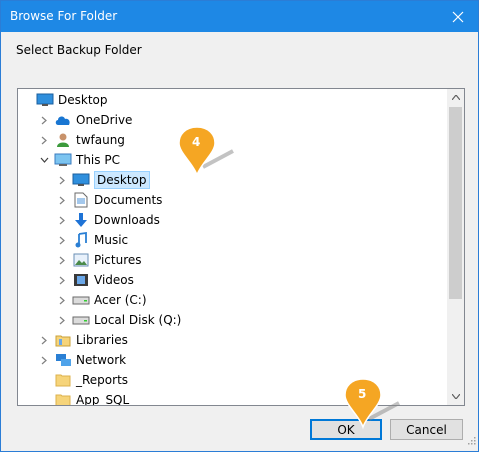 The height and width of the screenshot is (452, 479). What do you see at coordinates (208, 154) in the screenshot?
I see `step-4-callout: 4` at bounding box center [208, 154].